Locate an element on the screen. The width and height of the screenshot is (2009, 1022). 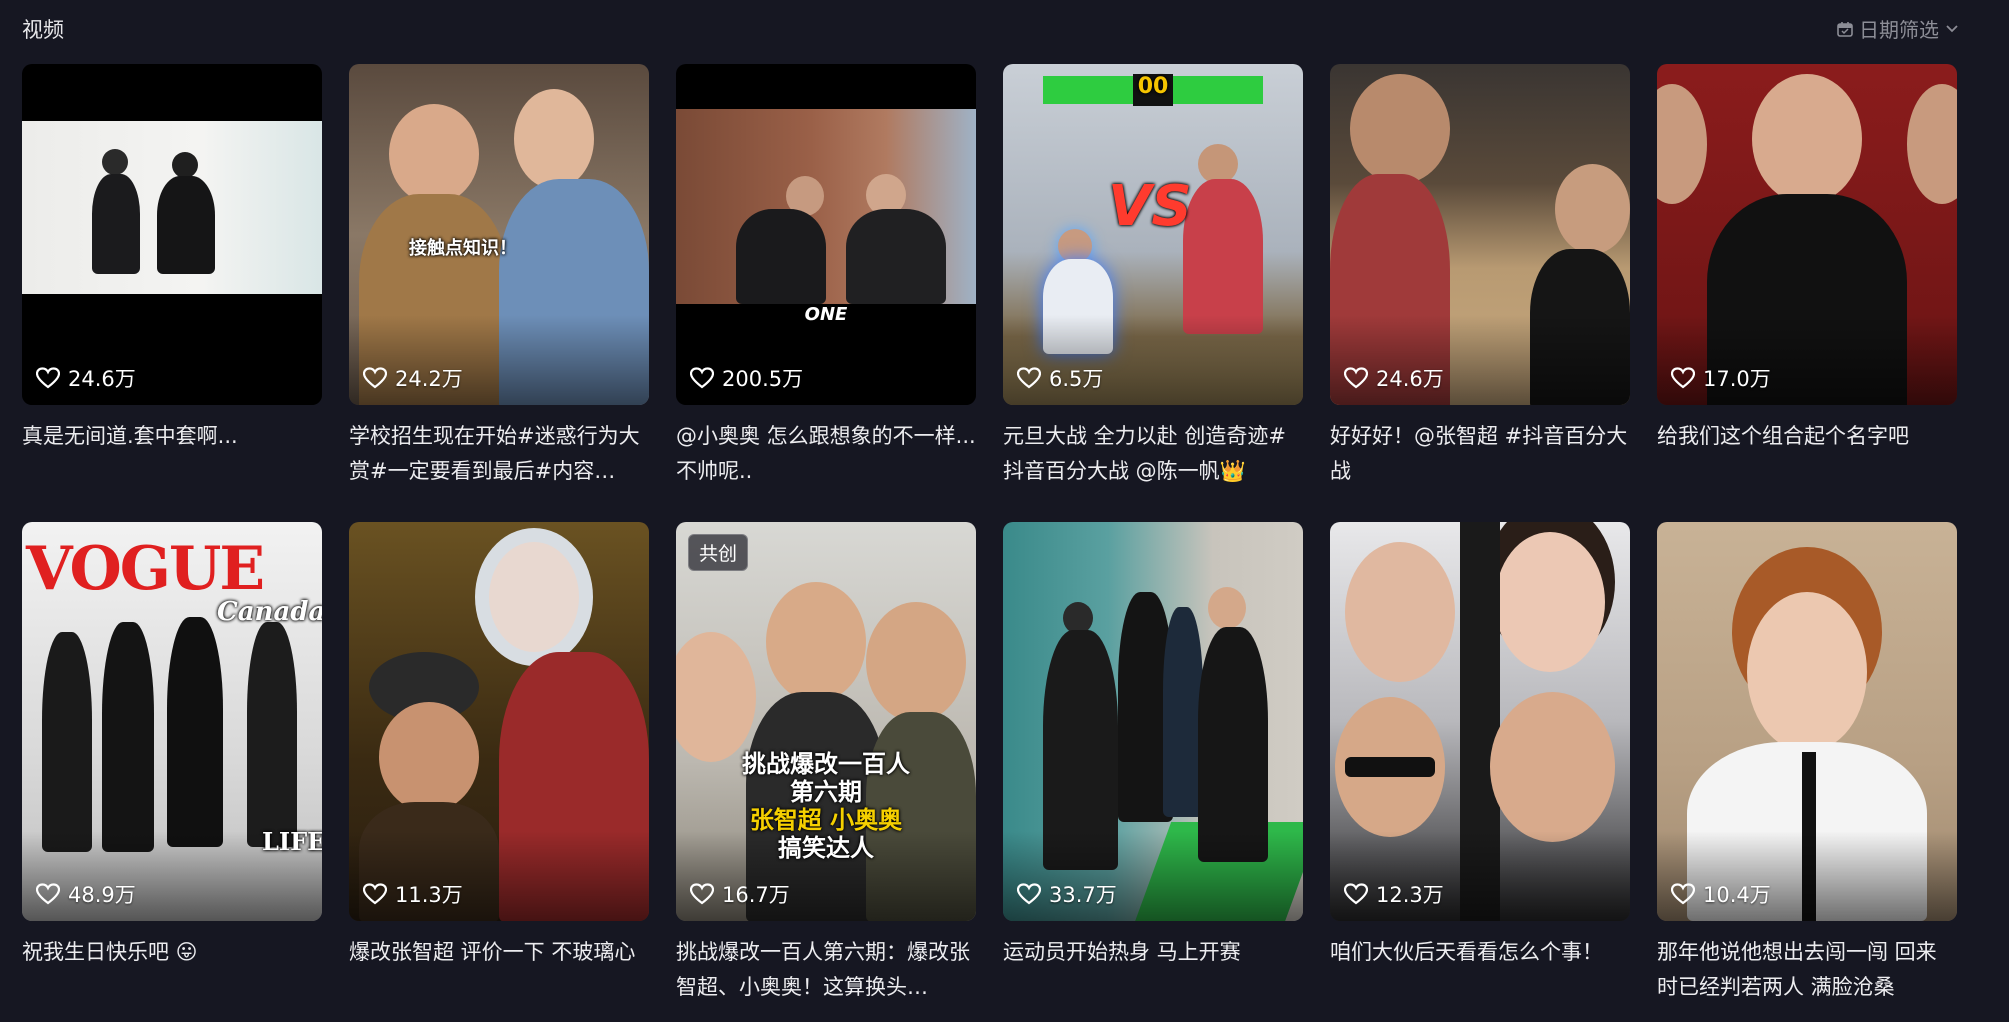
section-title: 视频 is located at coordinates (43, 30).